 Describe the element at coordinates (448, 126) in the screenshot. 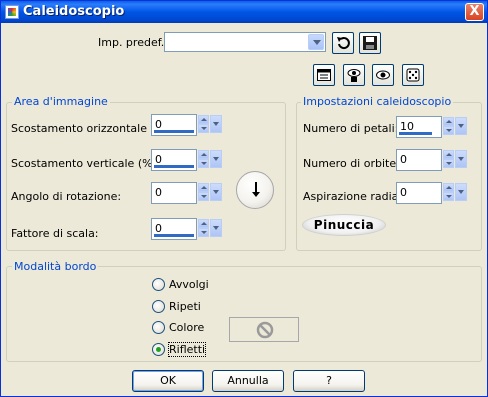

I see `petals-updown` at that location.